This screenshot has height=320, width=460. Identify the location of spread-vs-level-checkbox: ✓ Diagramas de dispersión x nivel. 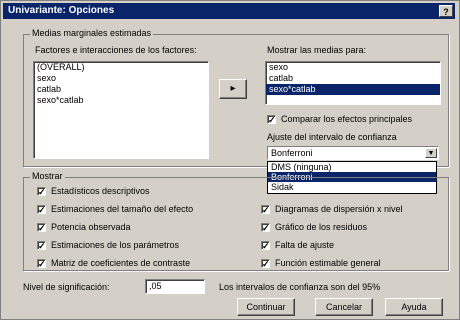
(332, 209).